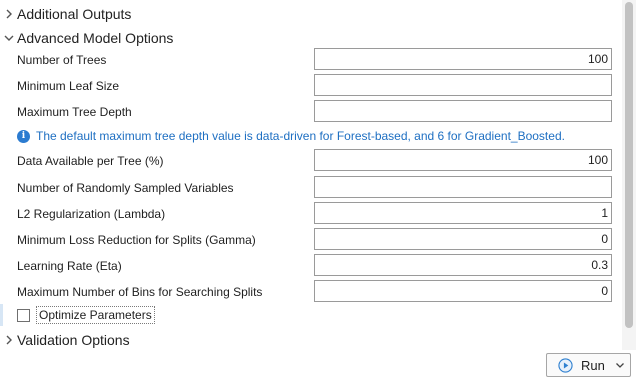 The height and width of the screenshot is (380, 636). I want to click on section-validation-options: Validation Options, so click(65, 339).